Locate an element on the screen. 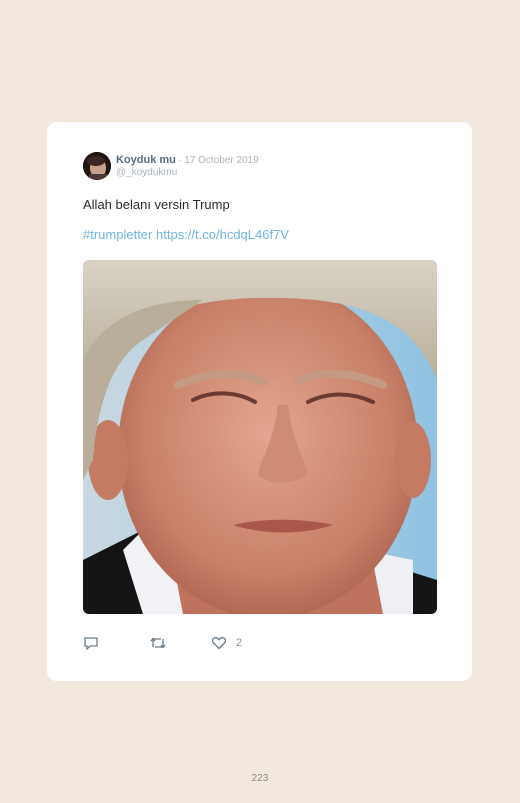  tweet-links: #trumpletter https://t.co/hcdqL46f7V is located at coordinates (186, 234).